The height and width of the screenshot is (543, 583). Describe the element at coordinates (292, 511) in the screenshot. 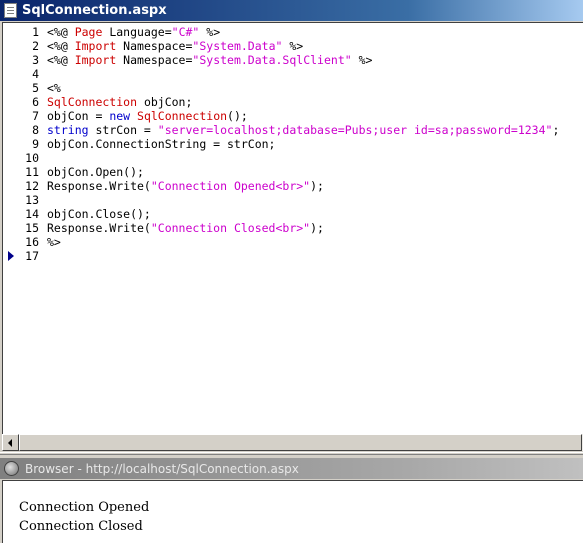

I see `browser-content: Connection Opened Connection Closed` at that location.